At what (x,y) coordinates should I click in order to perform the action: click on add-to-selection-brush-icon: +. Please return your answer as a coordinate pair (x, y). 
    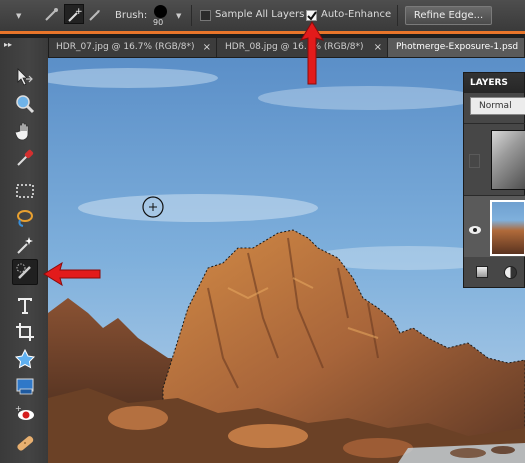
    Looking at the image, I should click on (74, 14).